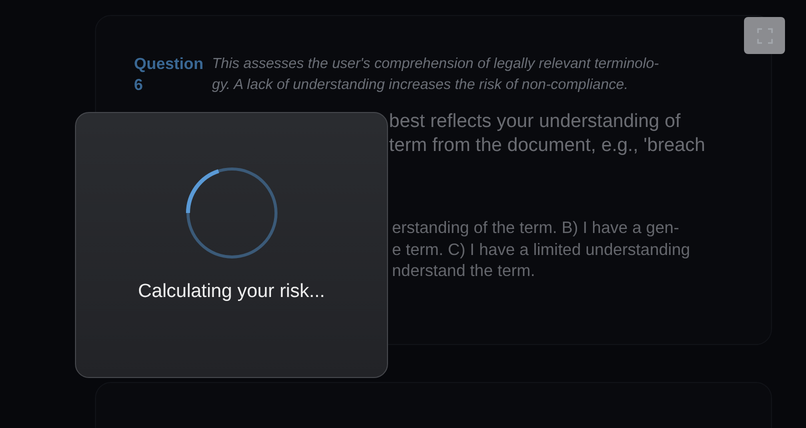 This screenshot has height=428, width=806. Describe the element at coordinates (547, 146) in the screenshot. I see `question-text: term from the document, e.g., 'breach` at that location.